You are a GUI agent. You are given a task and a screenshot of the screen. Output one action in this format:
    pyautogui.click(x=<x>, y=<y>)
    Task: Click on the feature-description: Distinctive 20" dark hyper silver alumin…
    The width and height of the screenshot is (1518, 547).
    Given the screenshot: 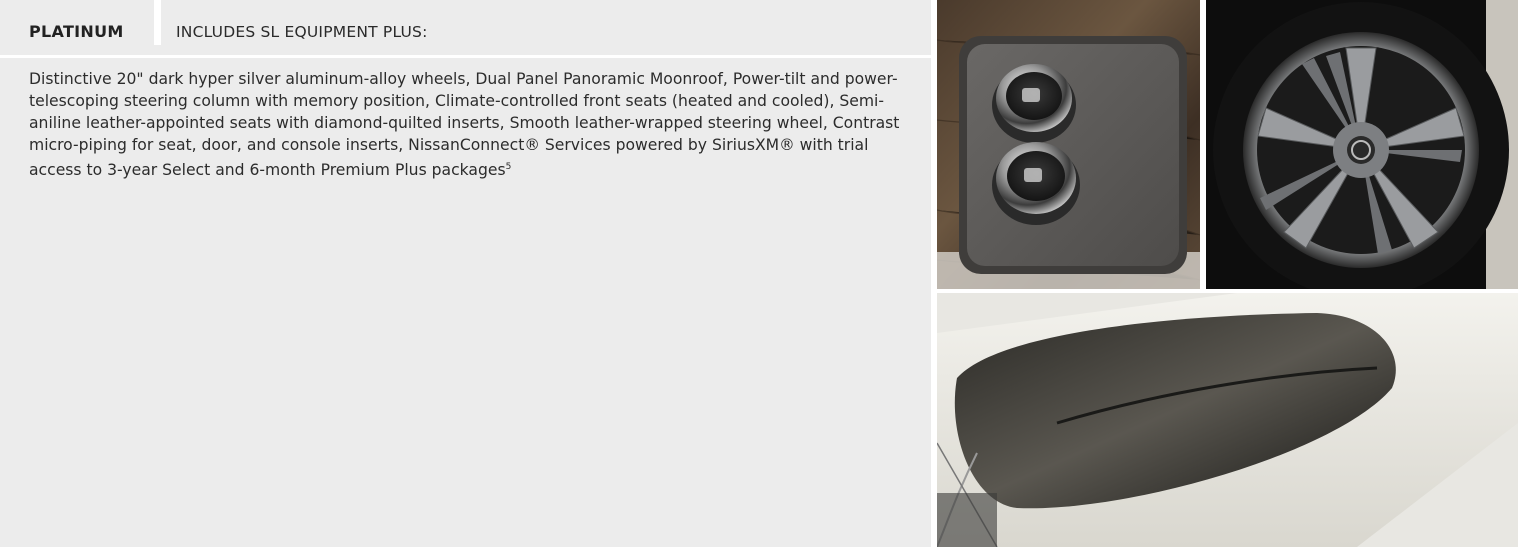 What is the action you would take?
    pyautogui.click(x=474, y=124)
    